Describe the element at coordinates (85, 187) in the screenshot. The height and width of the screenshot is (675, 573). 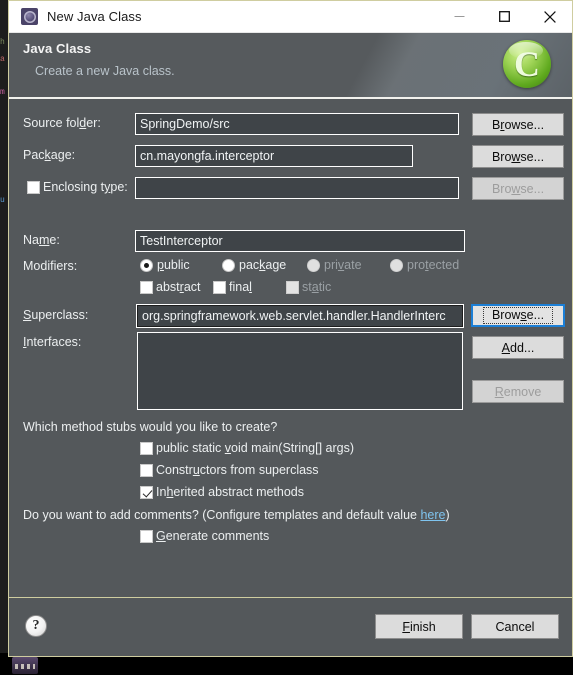
I see `enclosing-type-label: Enclosing type:` at that location.